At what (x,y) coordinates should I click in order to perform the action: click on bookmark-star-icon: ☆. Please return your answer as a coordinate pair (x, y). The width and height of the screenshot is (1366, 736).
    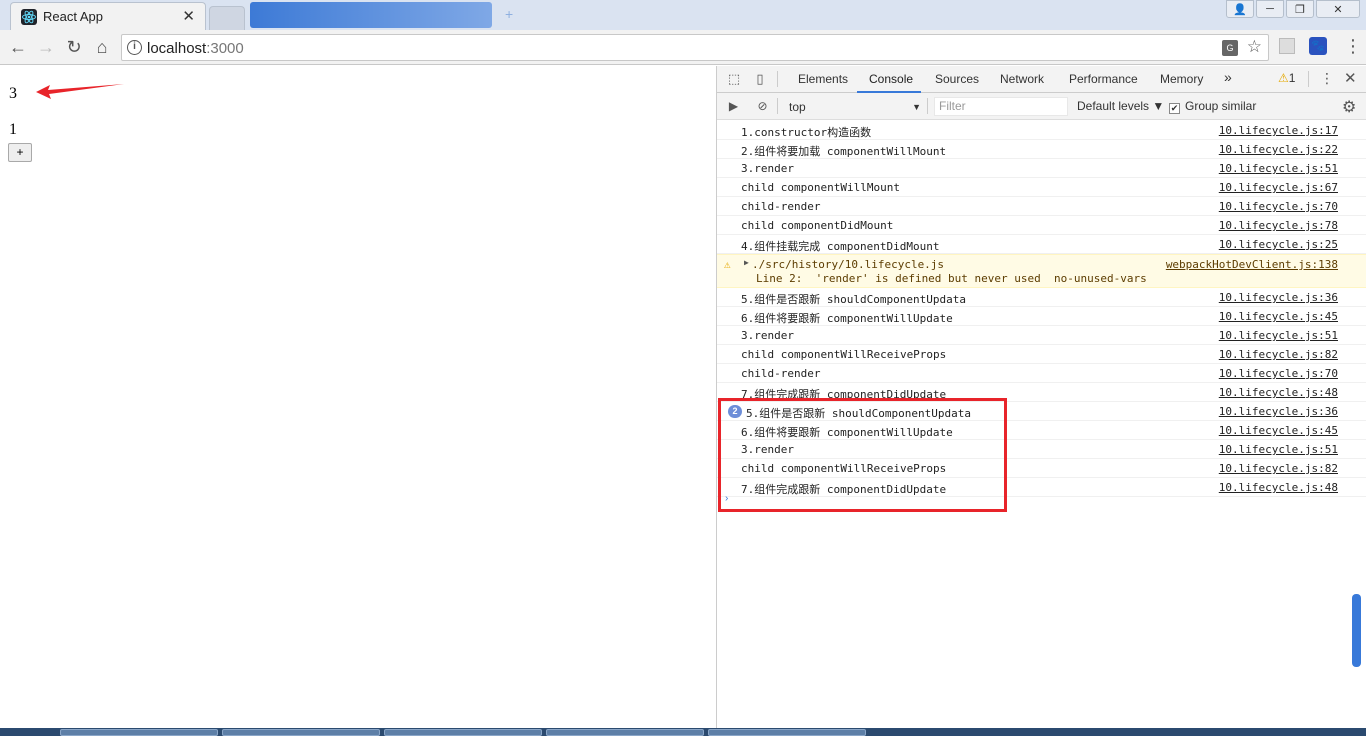
    Looking at the image, I should click on (1254, 47).